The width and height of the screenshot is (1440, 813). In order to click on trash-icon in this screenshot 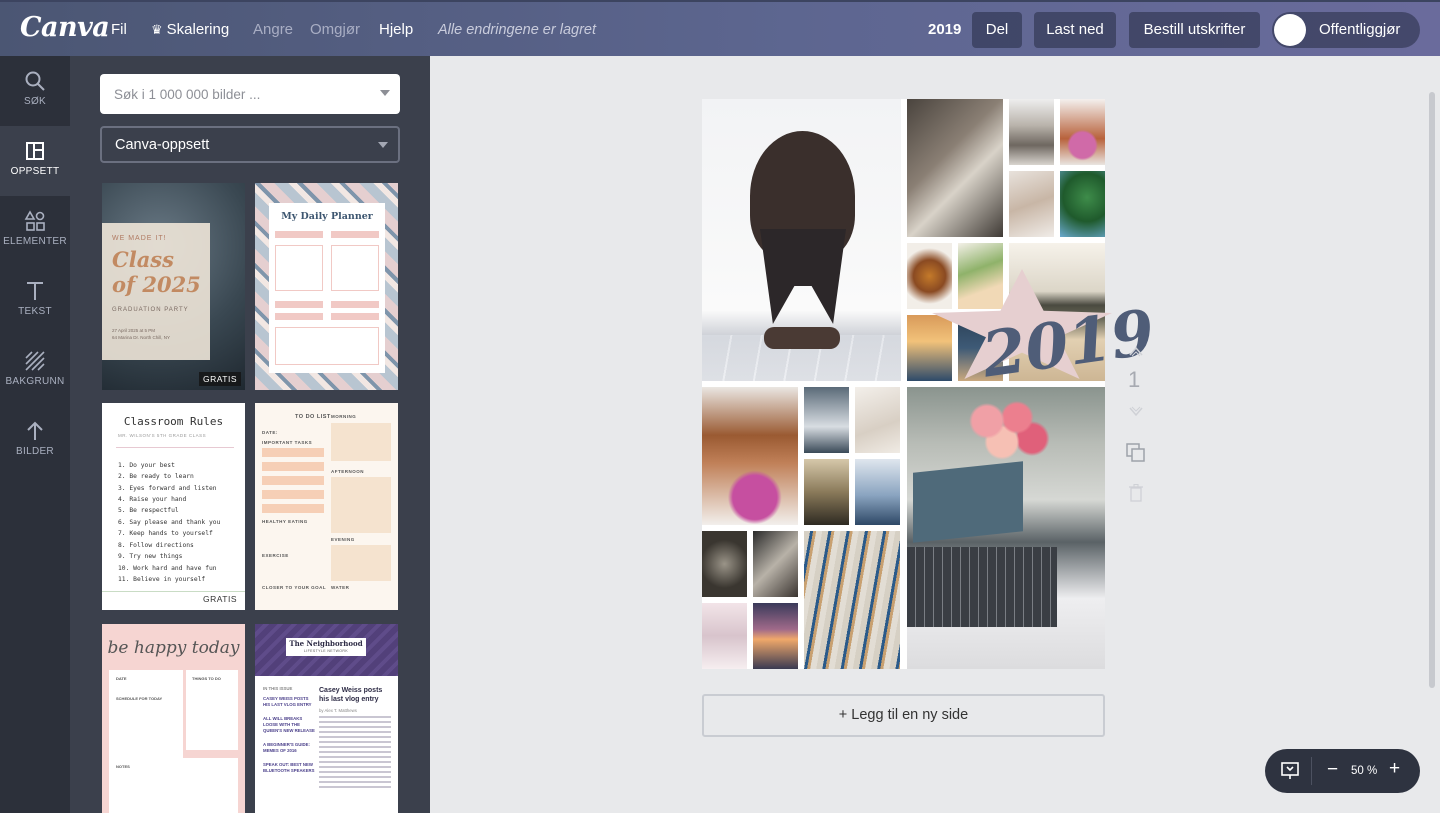, I will do `click(1136, 495)`.